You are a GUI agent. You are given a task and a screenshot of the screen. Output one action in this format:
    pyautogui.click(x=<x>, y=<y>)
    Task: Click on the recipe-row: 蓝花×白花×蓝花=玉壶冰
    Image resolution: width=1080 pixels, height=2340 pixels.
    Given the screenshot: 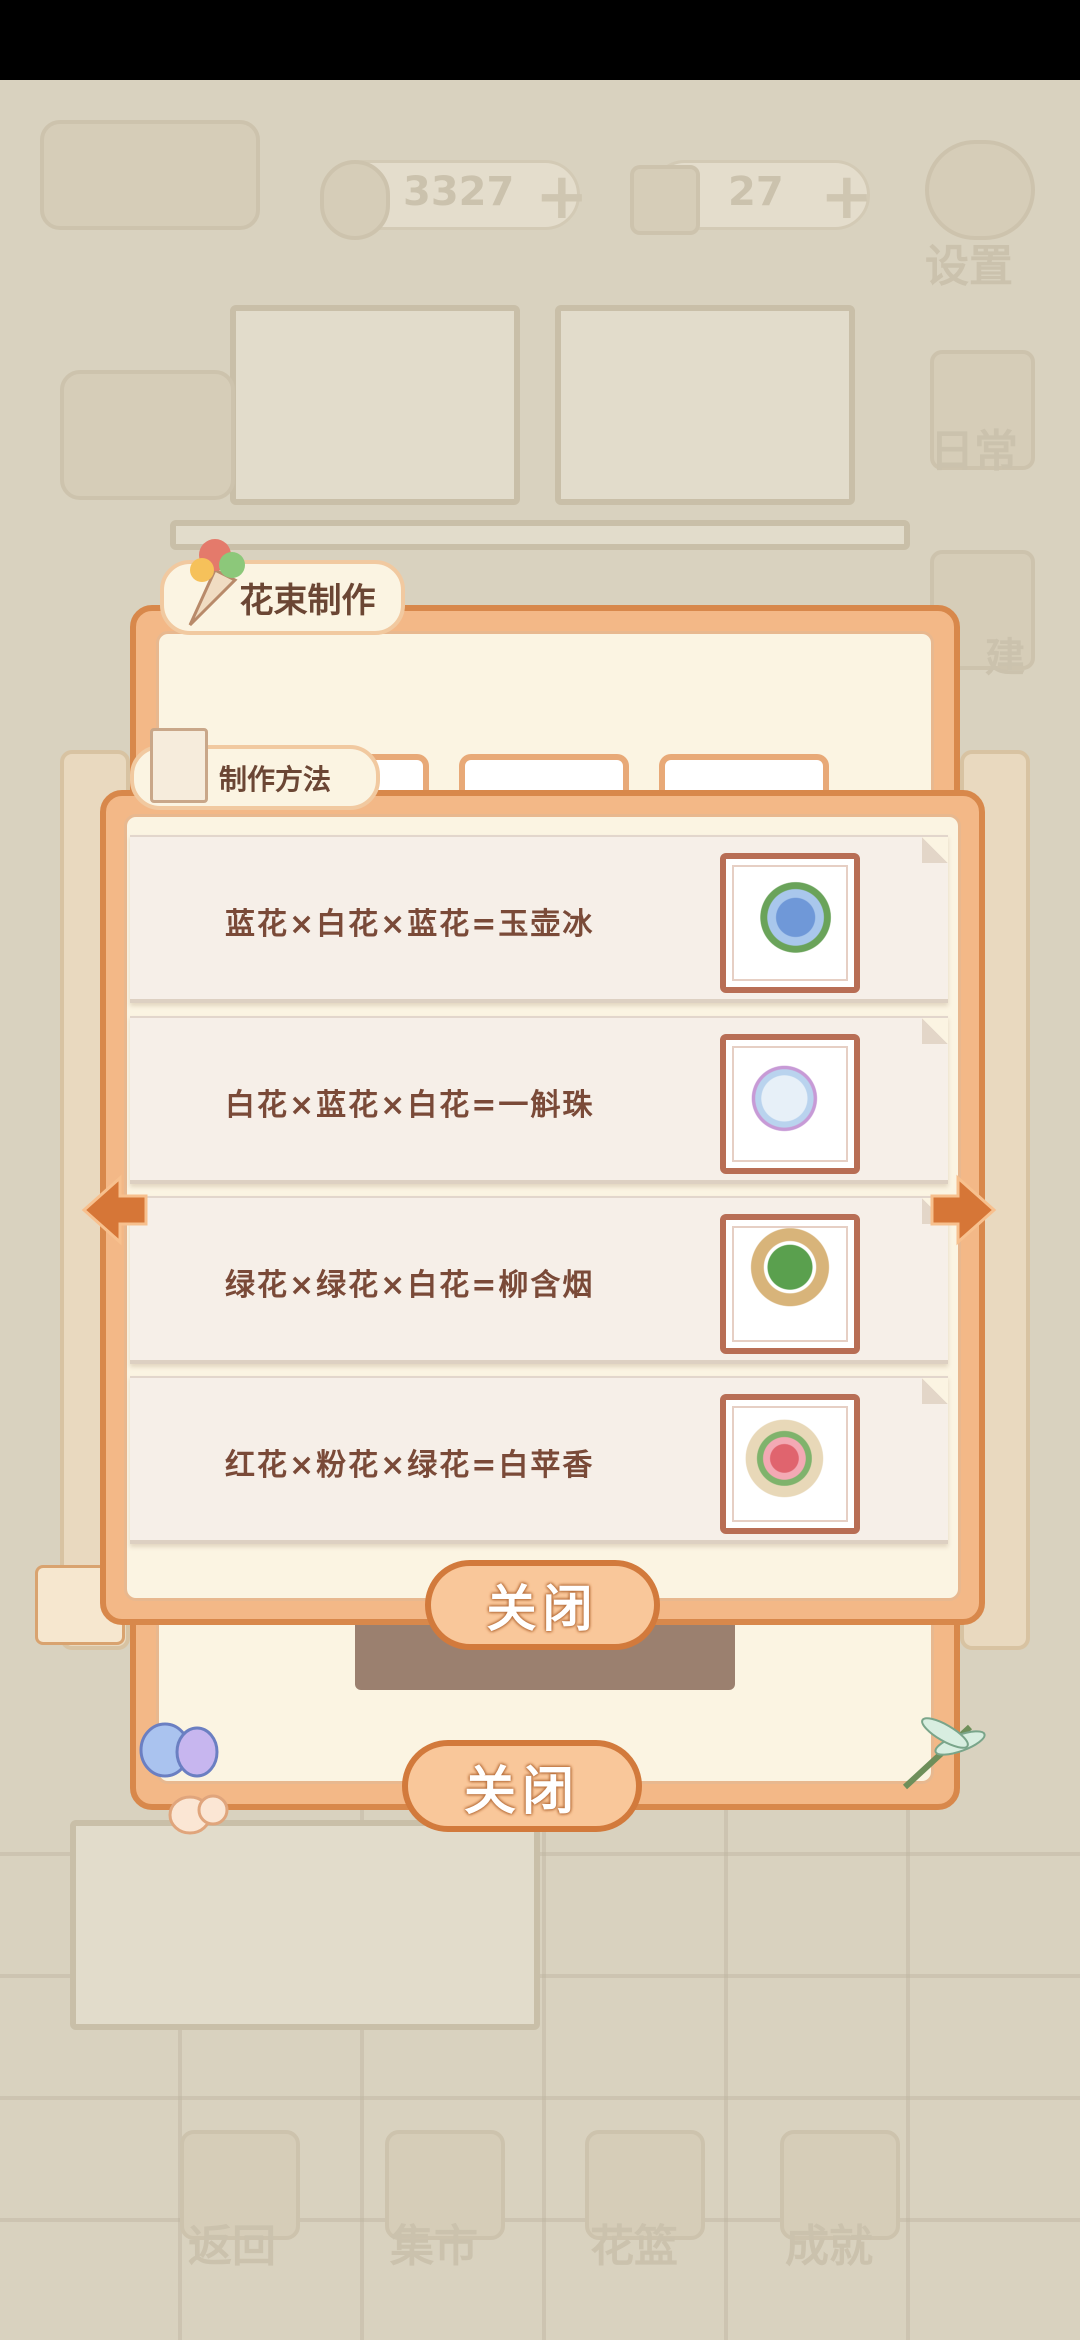 What is the action you would take?
    pyautogui.click(x=539, y=919)
    